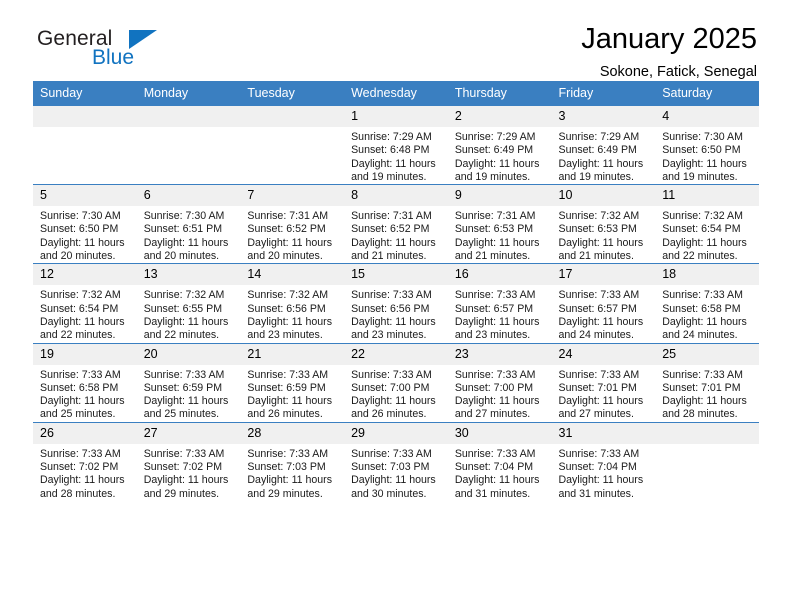 The image size is (792, 612). I want to click on daylight-text-line2: and 20 minutes., so click(285, 256).